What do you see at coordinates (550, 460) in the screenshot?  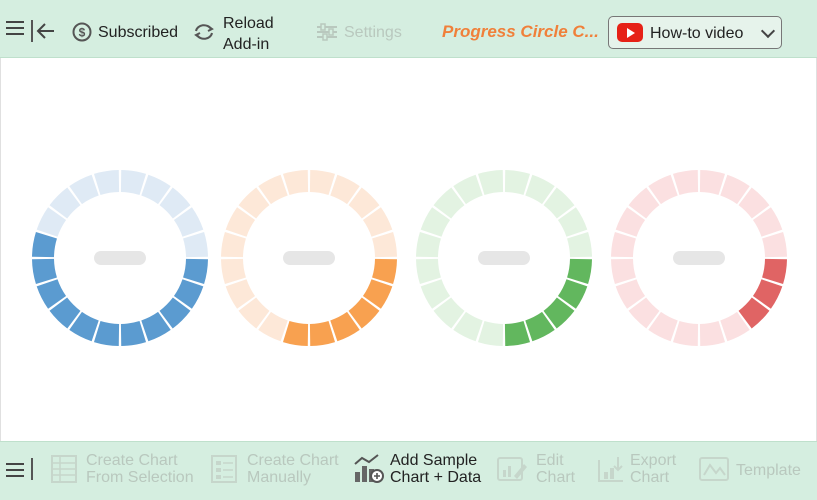 I see `edit-line1: Edit` at bounding box center [550, 460].